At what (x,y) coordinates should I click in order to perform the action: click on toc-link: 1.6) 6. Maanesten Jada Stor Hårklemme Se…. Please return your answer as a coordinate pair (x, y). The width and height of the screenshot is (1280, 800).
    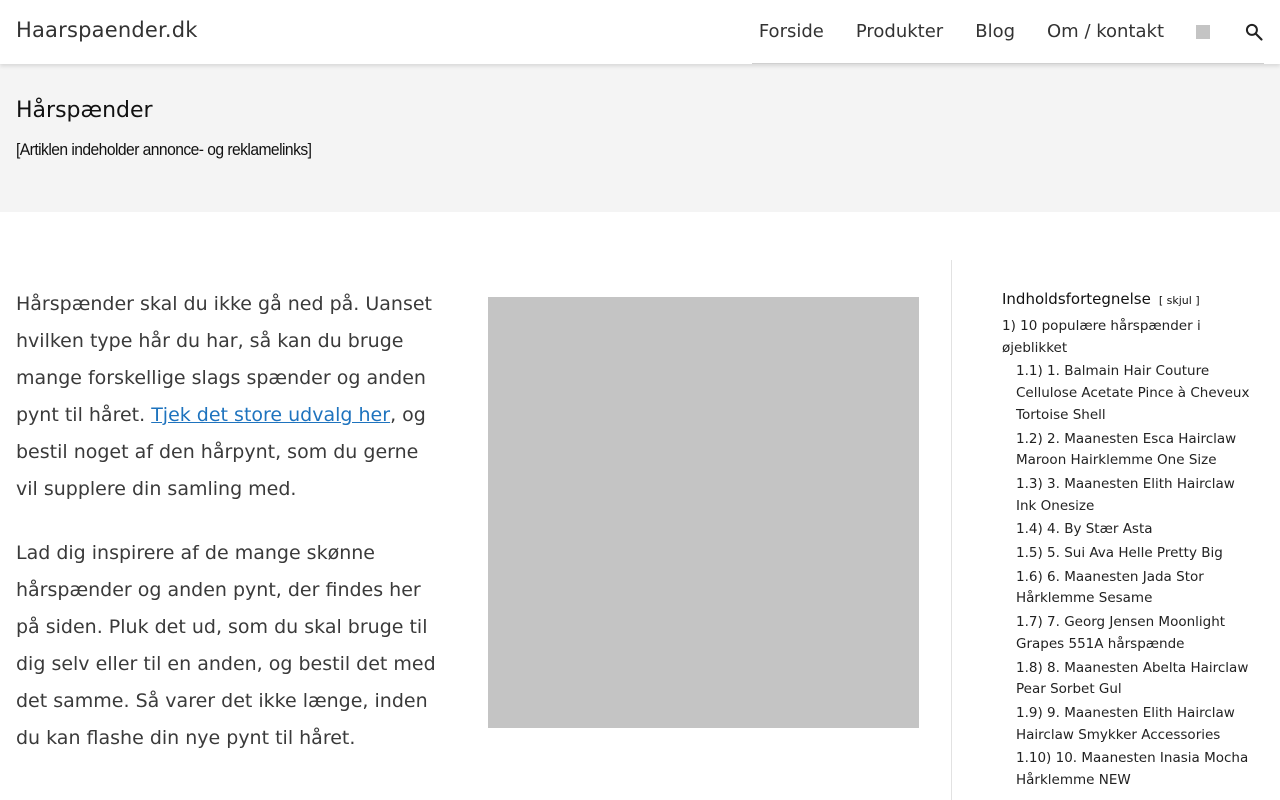
    Looking at the image, I should click on (1110, 588).